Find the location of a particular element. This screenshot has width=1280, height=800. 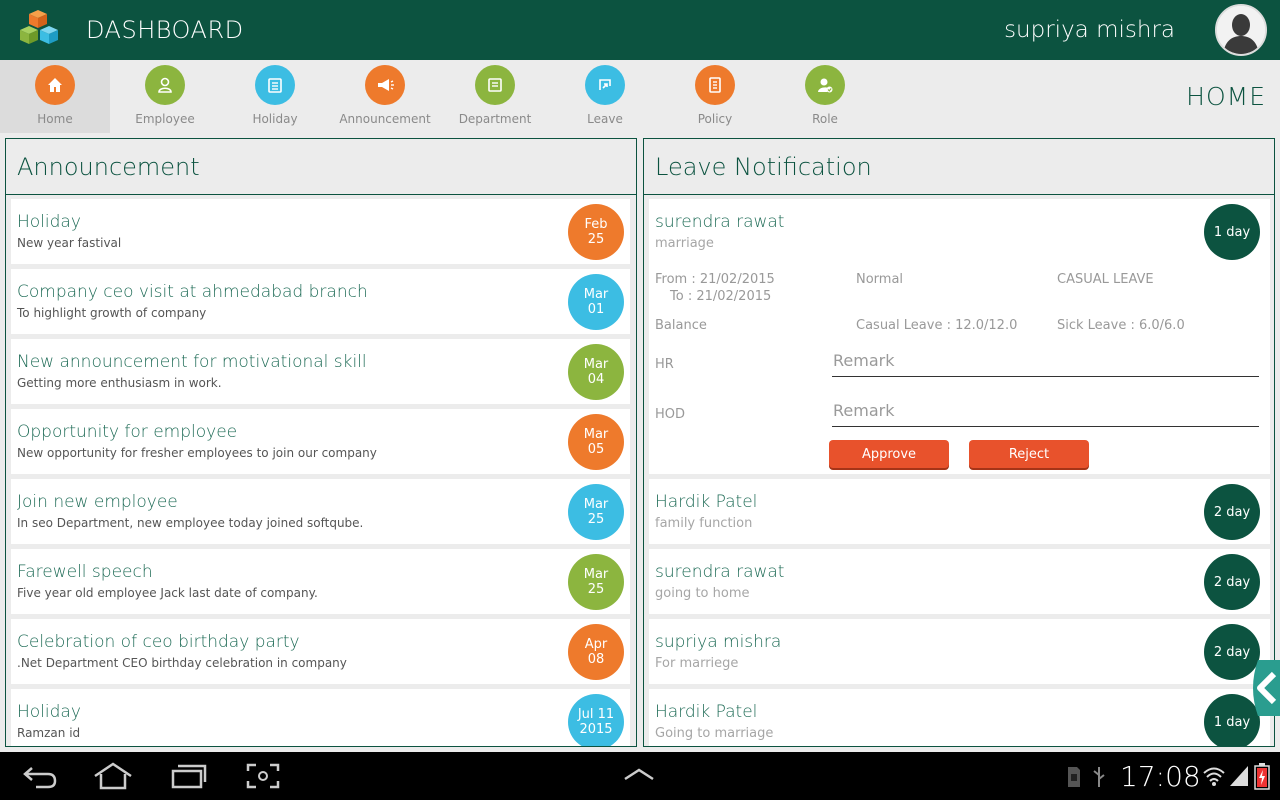

sick-leave-balance: Sick Leave : 6.0/6.0 is located at coordinates (1121, 325).